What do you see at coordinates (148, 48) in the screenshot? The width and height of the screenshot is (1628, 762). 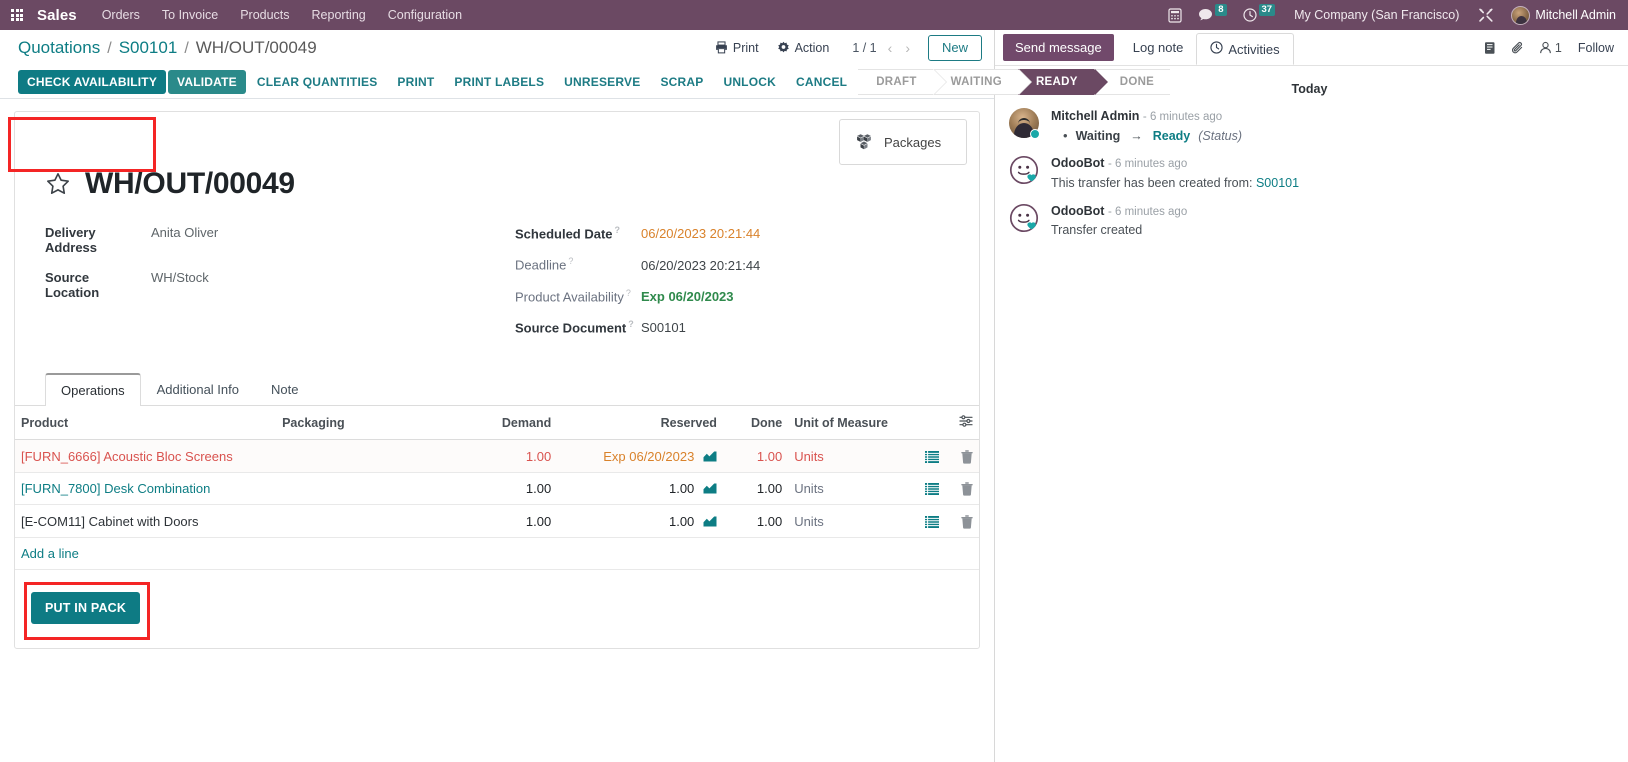 I see `breadcrumb-item-s00101: S00101` at bounding box center [148, 48].